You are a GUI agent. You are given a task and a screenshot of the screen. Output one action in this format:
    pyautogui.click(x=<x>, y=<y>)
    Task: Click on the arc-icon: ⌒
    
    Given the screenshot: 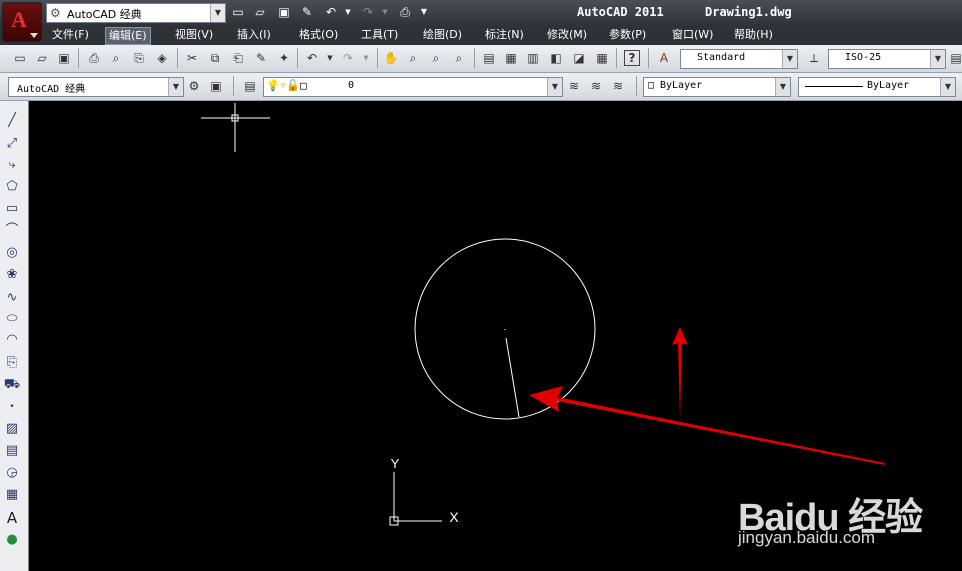 What is the action you would take?
    pyautogui.click(x=12, y=231)
    